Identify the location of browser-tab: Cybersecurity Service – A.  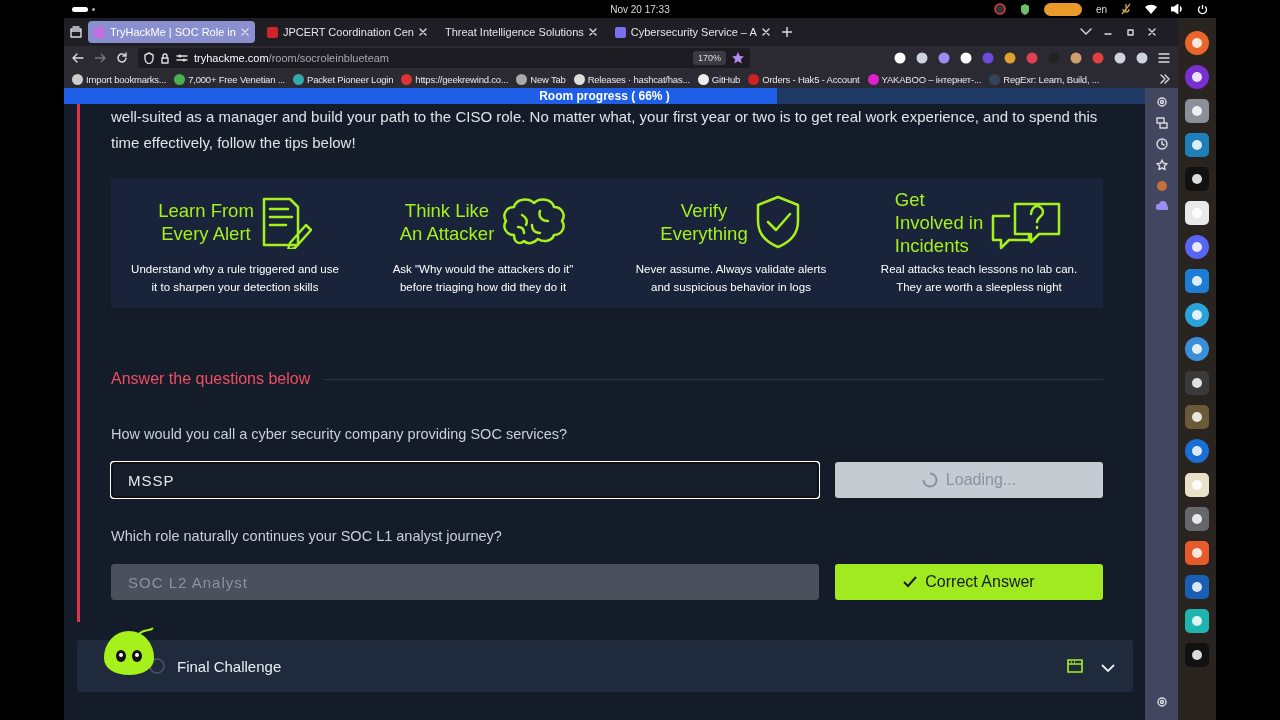
(692, 32).